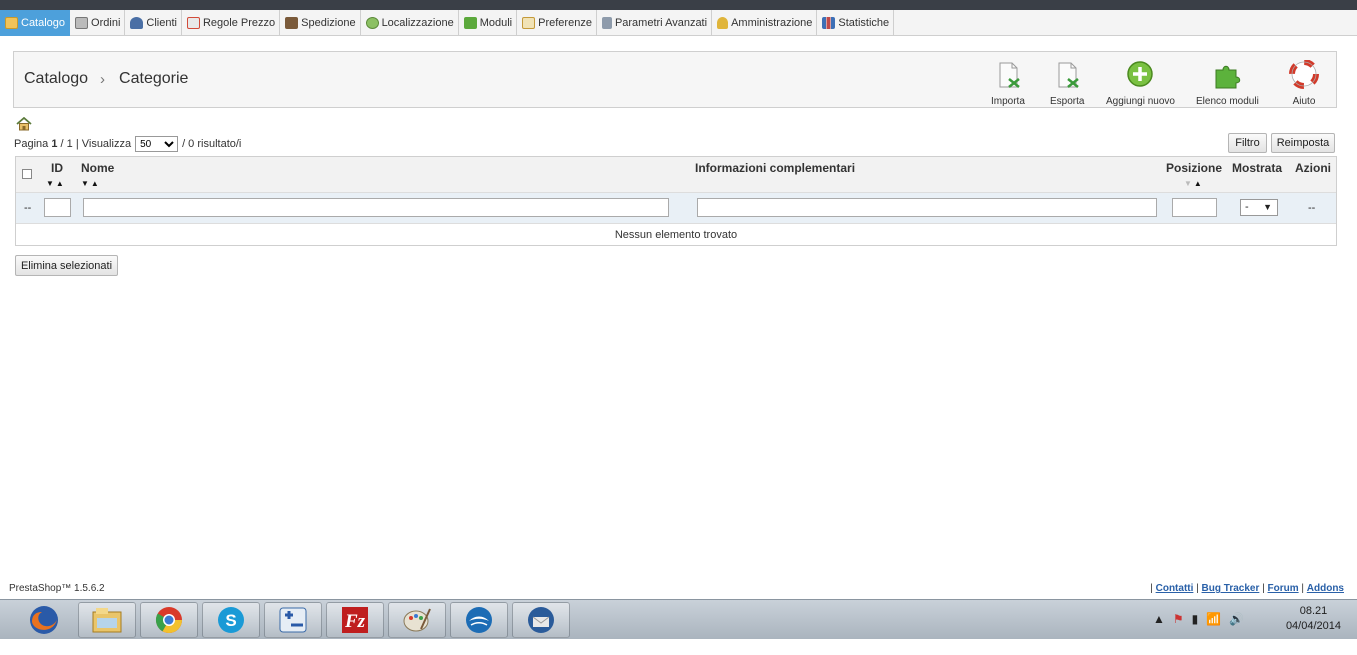 The height and width of the screenshot is (655, 1357). What do you see at coordinates (676, 235) in the screenshot?
I see `empty-message: Nessun elemento trovato` at bounding box center [676, 235].